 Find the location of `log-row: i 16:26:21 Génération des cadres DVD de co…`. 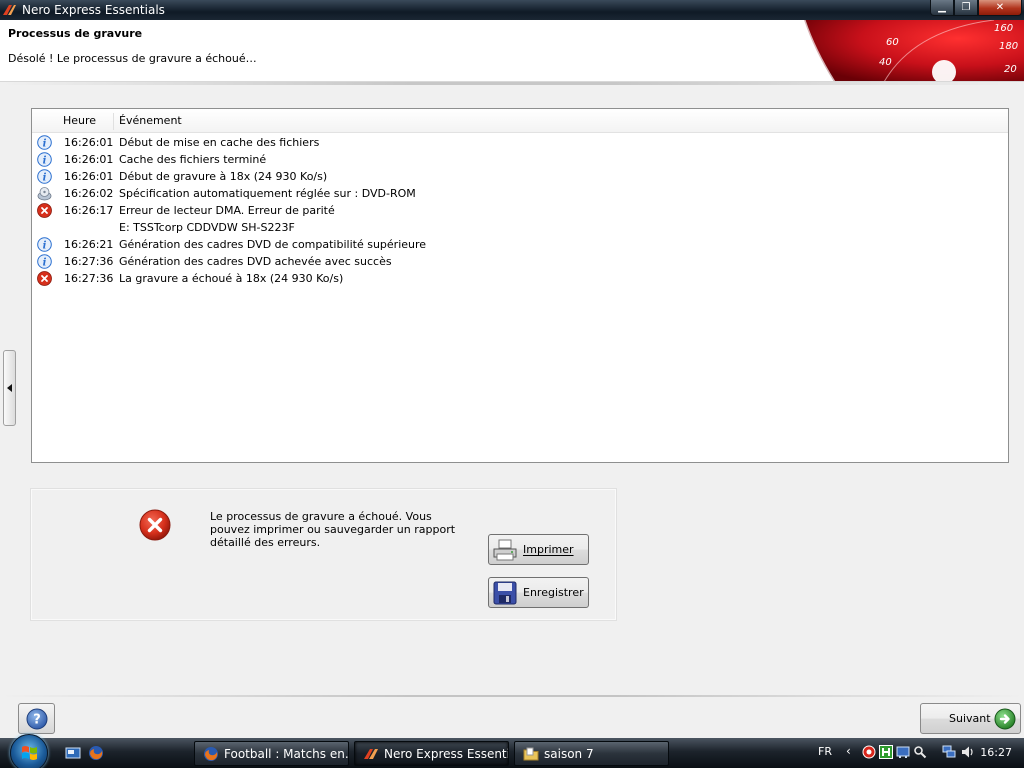

log-row: i 16:26:21 Génération des cadres DVD de co… is located at coordinates (520, 244).